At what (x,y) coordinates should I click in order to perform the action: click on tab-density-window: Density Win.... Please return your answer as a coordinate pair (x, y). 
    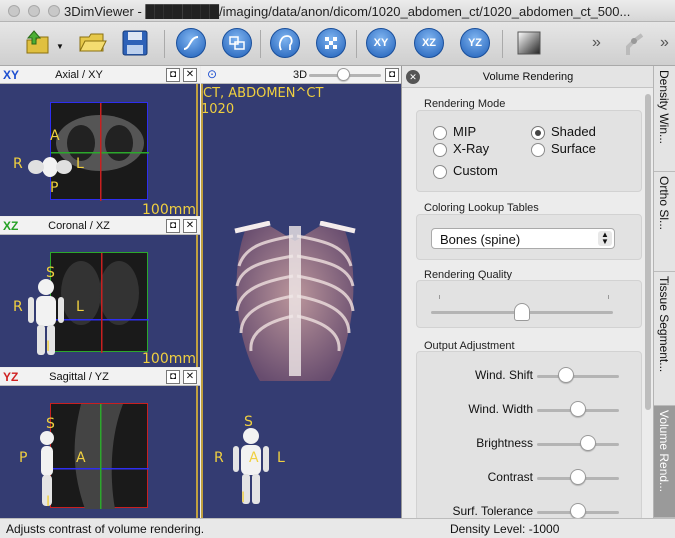
    Looking at the image, I should click on (664, 119).